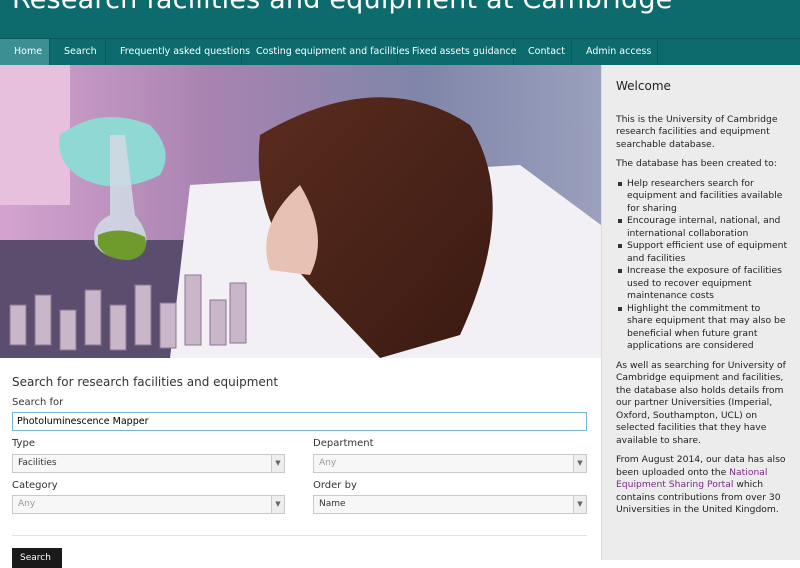 The height and width of the screenshot is (568, 800). Describe the element at coordinates (643, 86) in the screenshot. I see `welcome-title: Welcome` at that location.